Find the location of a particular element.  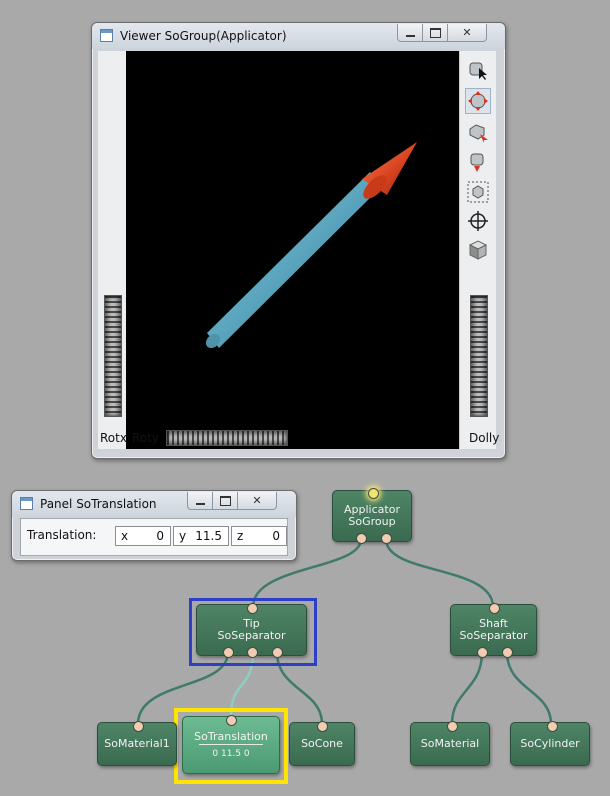

node-sotranslation: SoTranslation 0 11.5 0 is located at coordinates (231, 744).